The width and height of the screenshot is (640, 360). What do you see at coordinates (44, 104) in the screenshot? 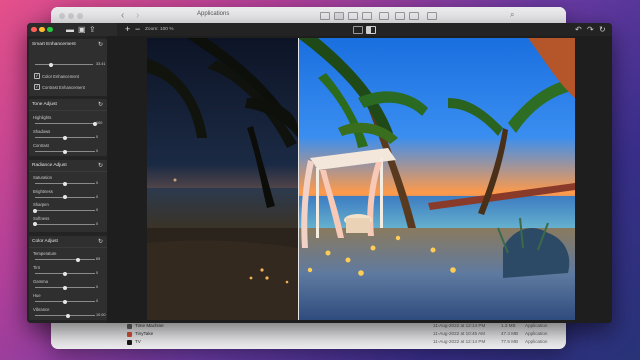
I see `panel-title: Tone Adjust` at bounding box center [44, 104].